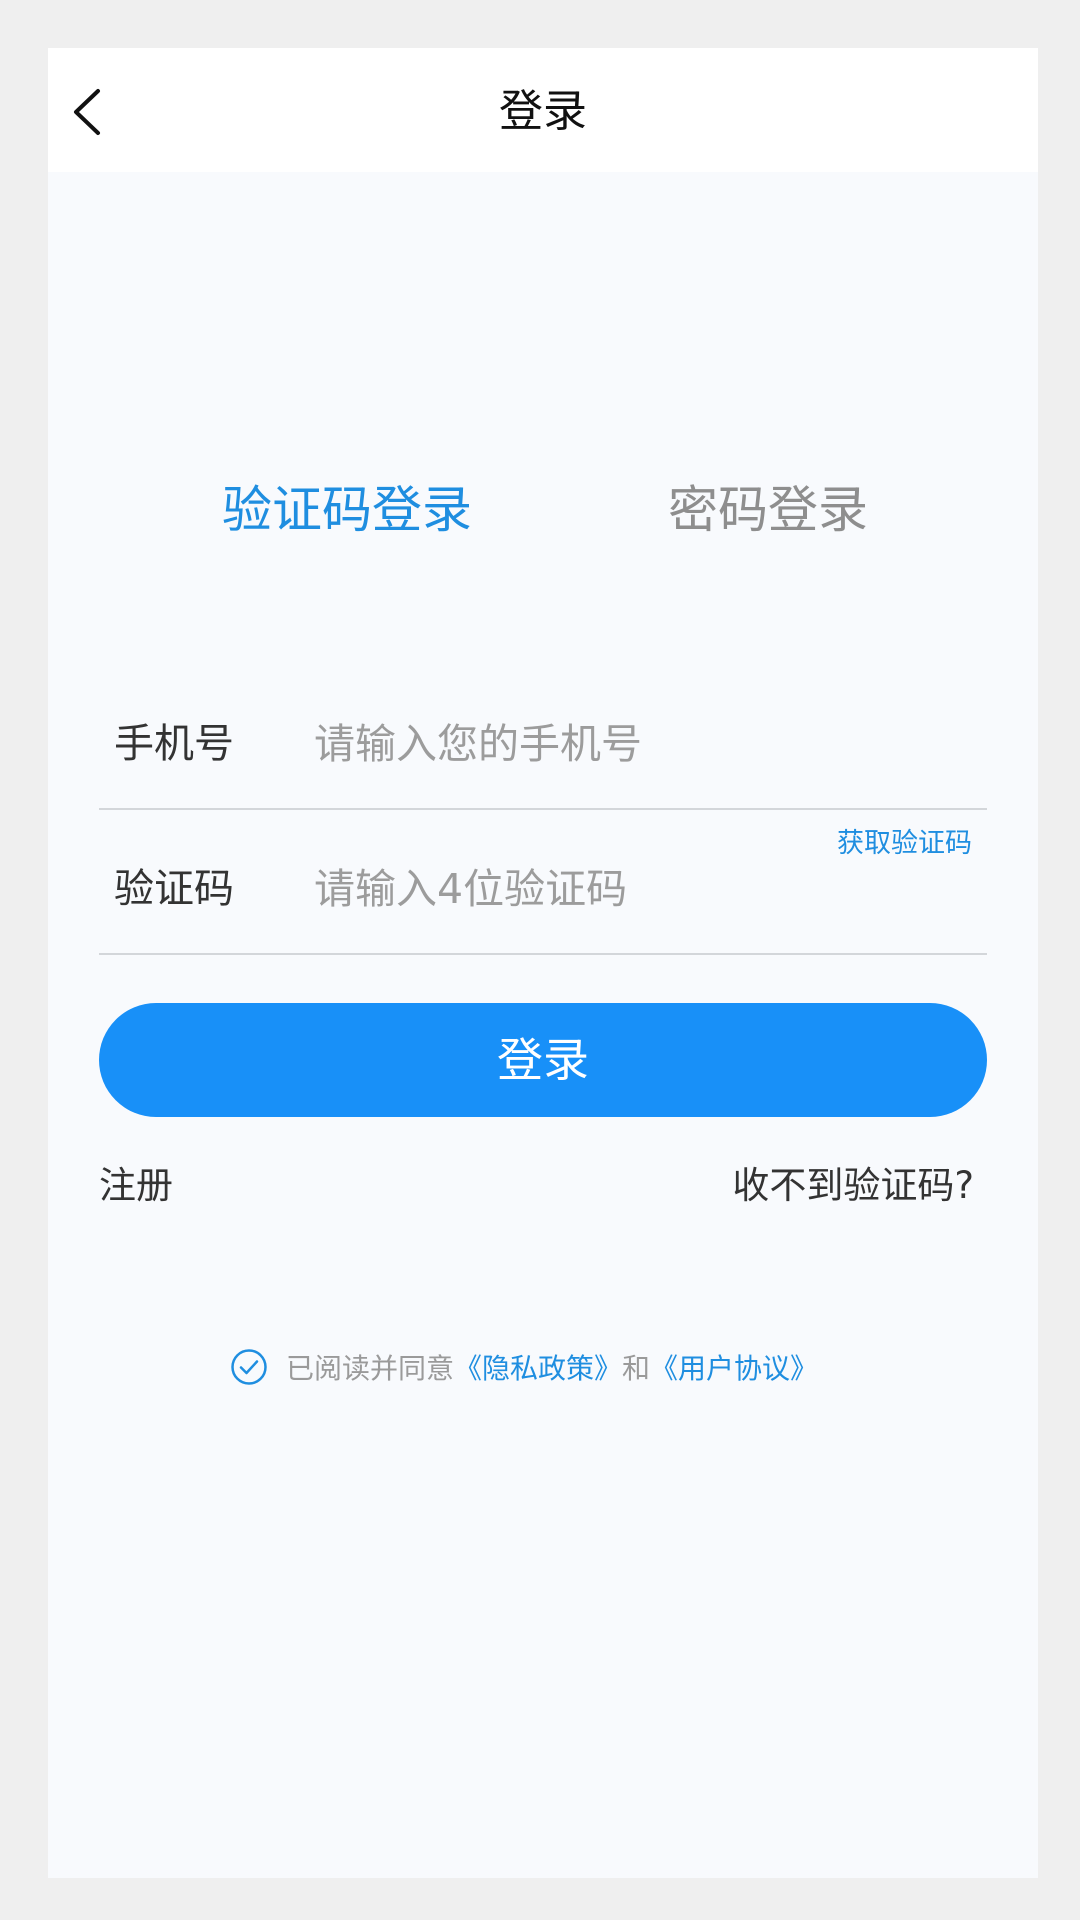  I want to click on code-label: 验证码, so click(174, 889).